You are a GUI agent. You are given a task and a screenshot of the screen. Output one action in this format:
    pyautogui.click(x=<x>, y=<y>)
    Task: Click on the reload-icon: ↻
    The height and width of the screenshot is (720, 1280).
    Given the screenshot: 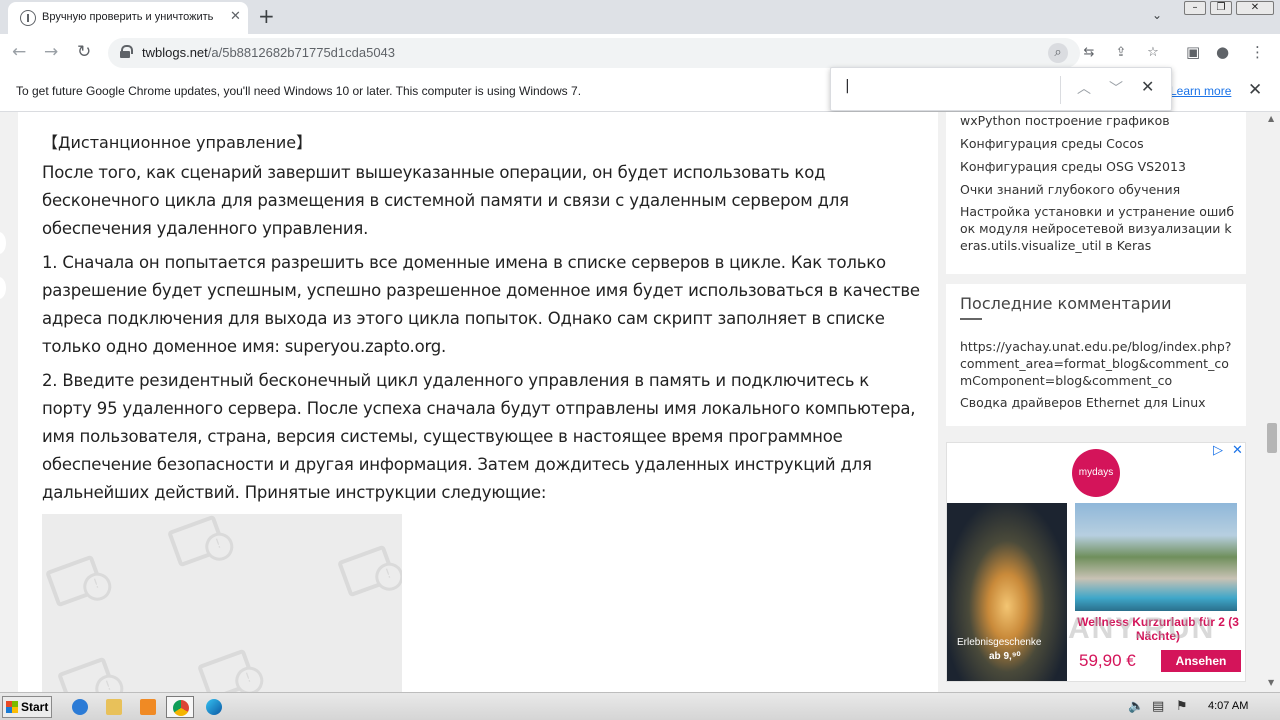 What is the action you would take?
    pyautogui.click(x=84, y=52)
    